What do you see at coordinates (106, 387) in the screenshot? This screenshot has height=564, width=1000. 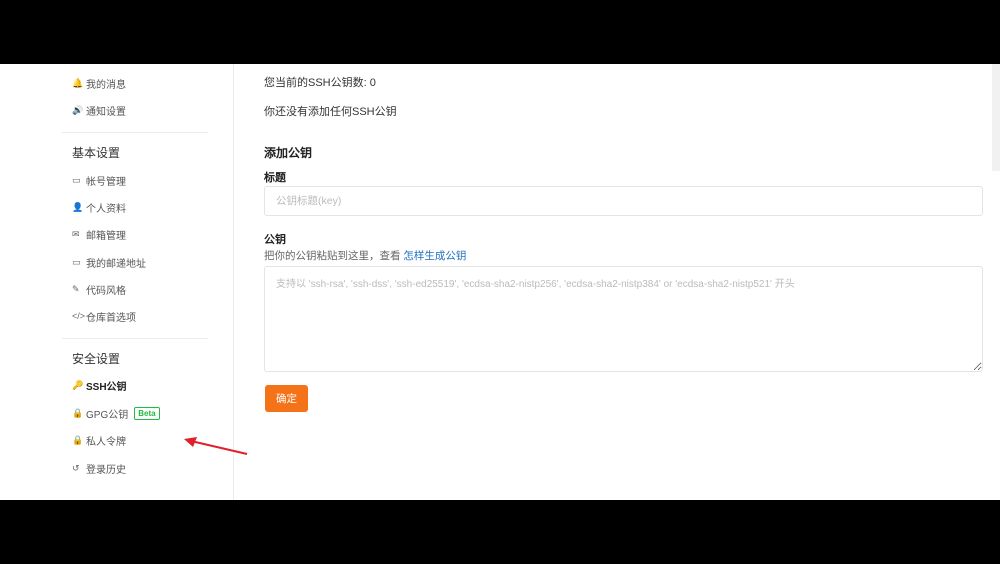 I see `sidebar-item-label: SSH公钥` at bounding box center [106, 387].